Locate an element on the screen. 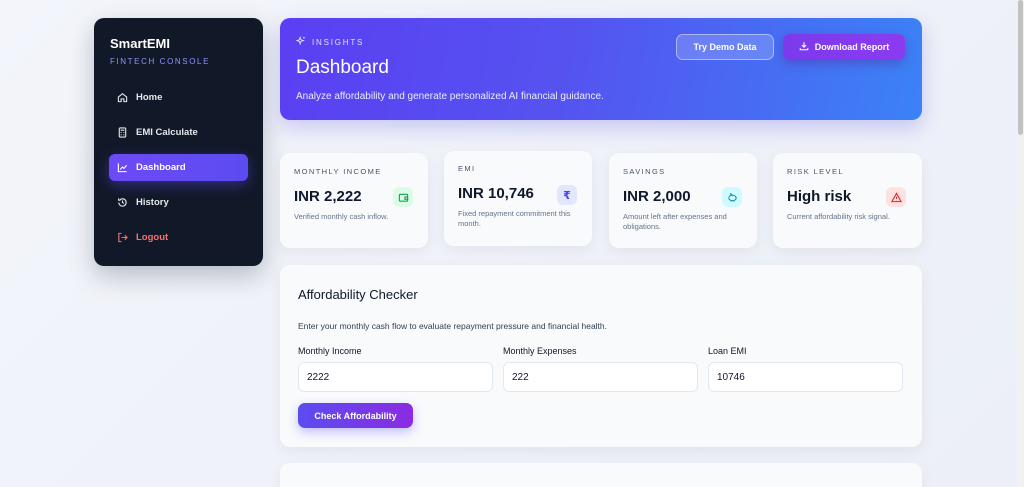 The height and width of the screenshot is (487, 1024). checker-title: Affordability Checker is located at coordinates (358, 294).